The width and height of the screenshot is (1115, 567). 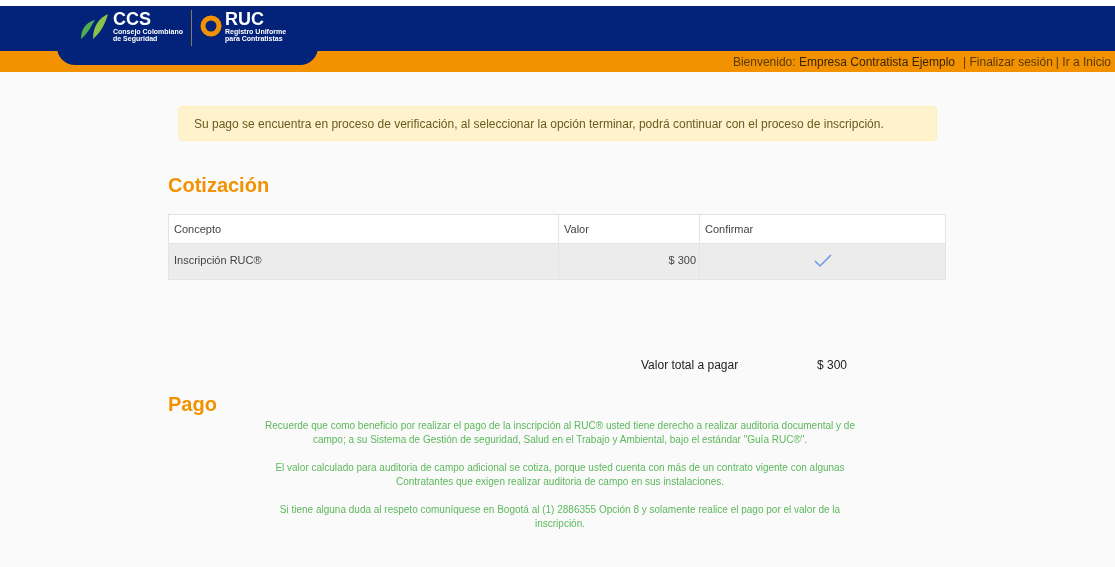 What do you see at coordinates (94, 26) in the screenshot?
I see `leaf-logo-icon` at bounding box center [94, 26].